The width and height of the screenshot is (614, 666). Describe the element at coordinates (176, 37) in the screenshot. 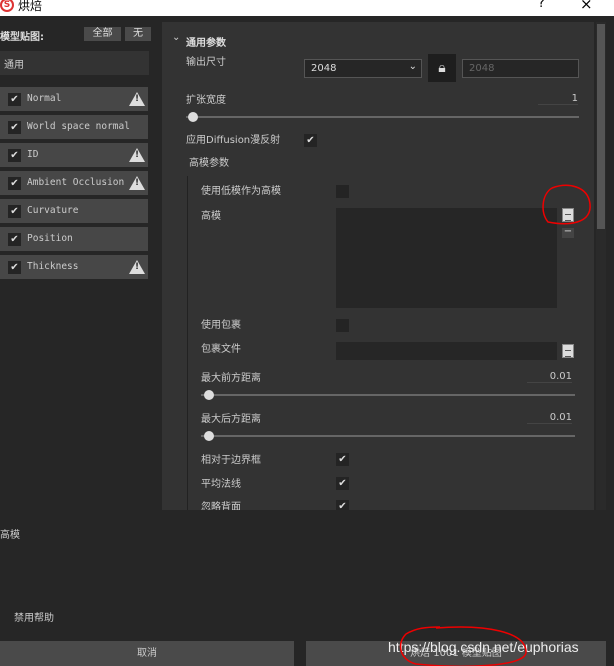

I see `collapse-chevron-icon: ⌄` at that location.